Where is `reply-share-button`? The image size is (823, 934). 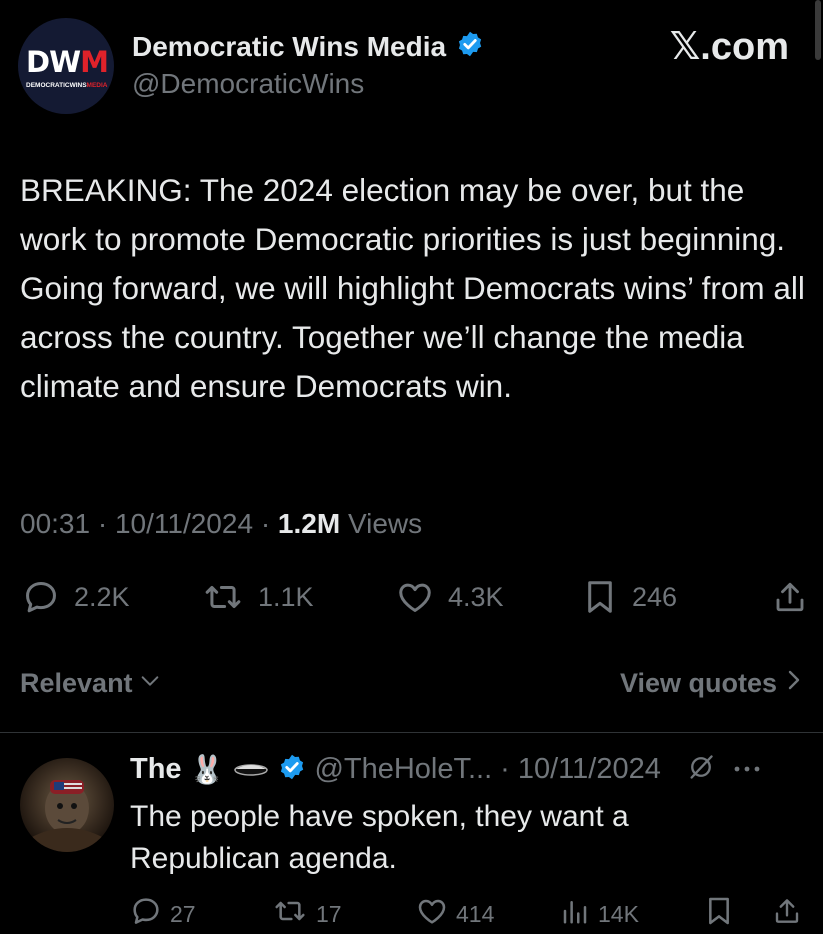 reply-share-button is located at coordinates (787, 914).